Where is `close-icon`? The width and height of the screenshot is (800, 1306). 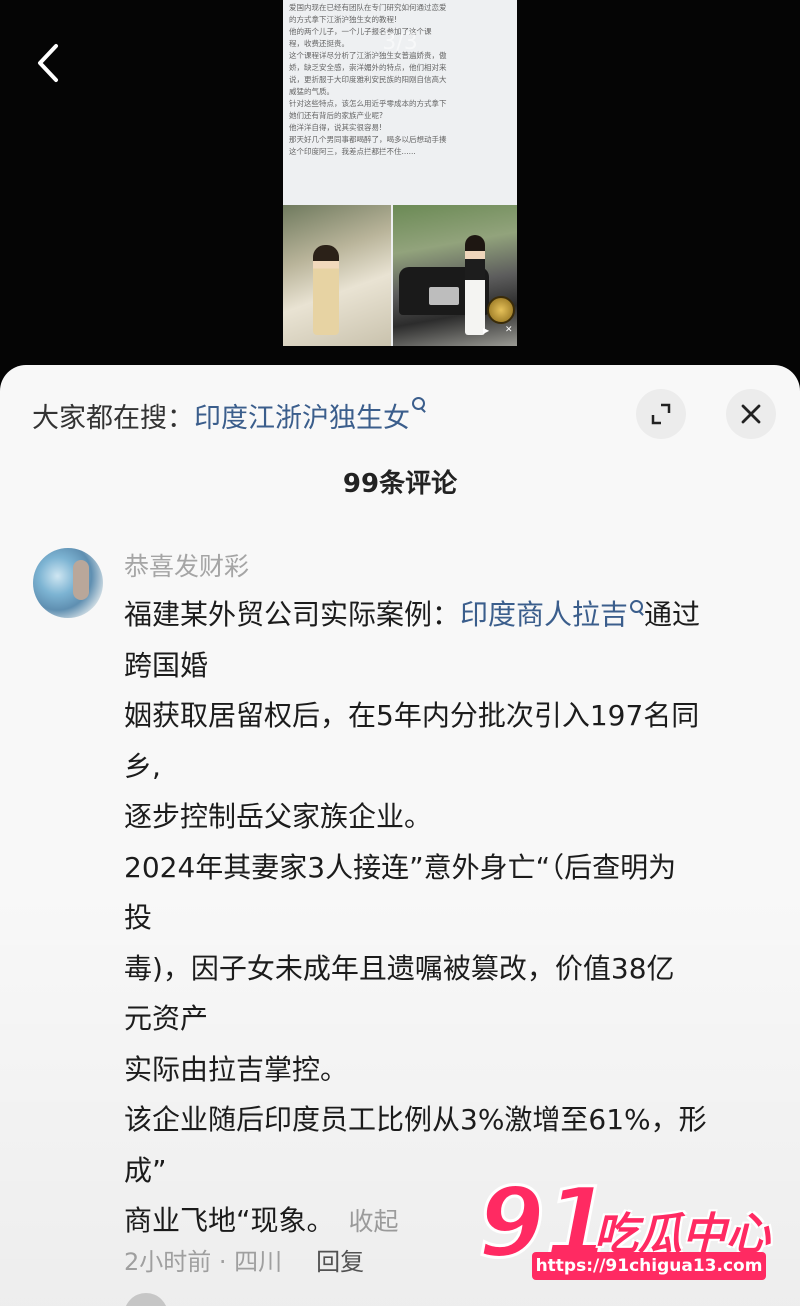 close-icon is located at coordinates (751, 414).